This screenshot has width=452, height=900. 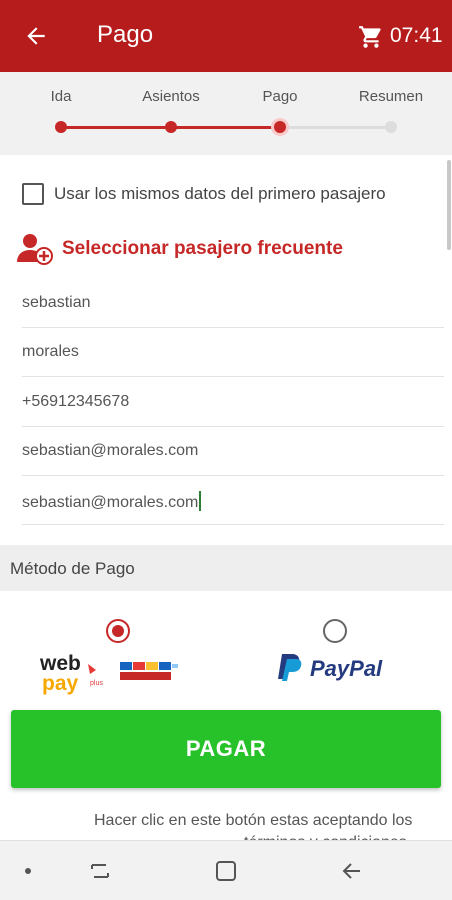 I want to click on webpay-logo: web pay plus, so click(x=114, y=673).